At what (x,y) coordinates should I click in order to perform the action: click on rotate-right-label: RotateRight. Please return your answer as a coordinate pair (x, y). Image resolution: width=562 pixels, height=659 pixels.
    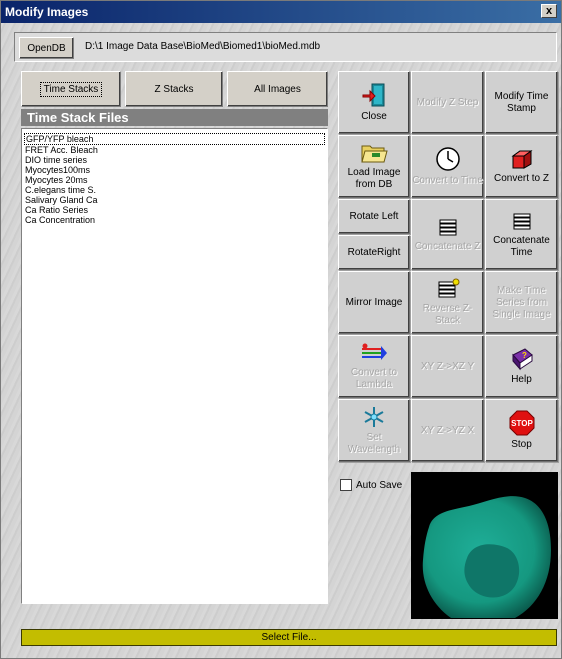
    Looking at the image, I should click on (374, 252).